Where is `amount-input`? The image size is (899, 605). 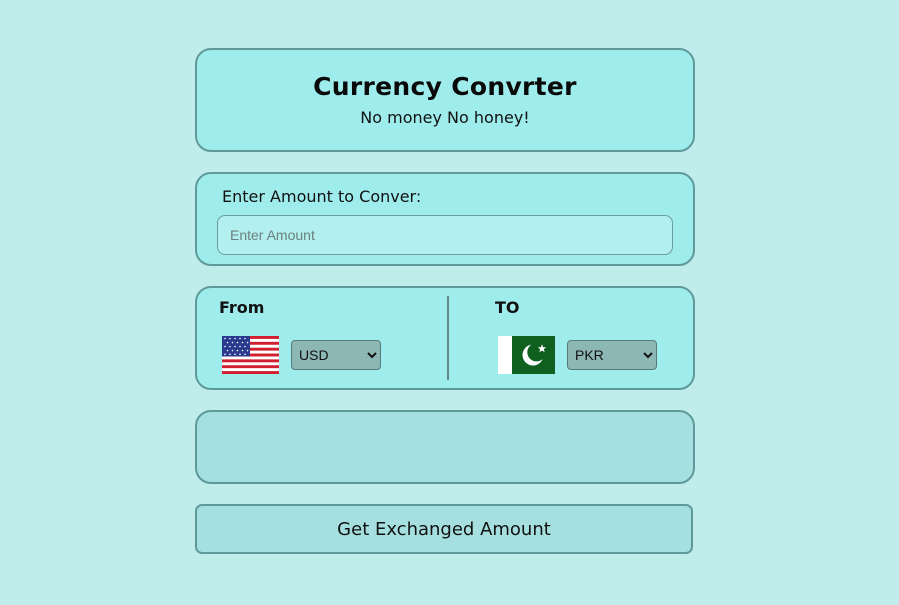
amount-input is located at coordinates (445, 235).